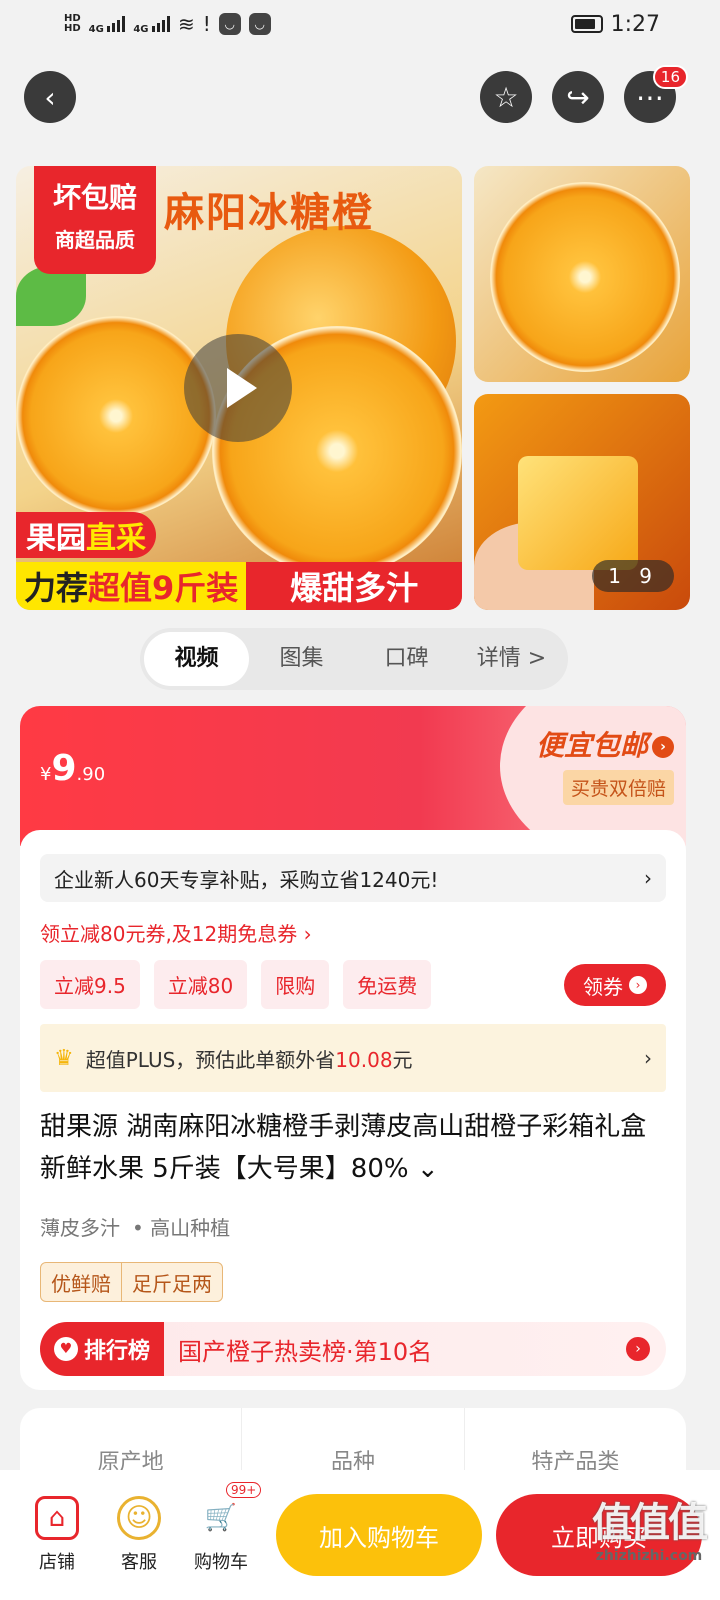 The width and height of the screenshot is (720, 1600). What do you see at coordinates (107, 24) in the screenshot?
I see `signal-icon: 4G` at bounding box center [107, 24].